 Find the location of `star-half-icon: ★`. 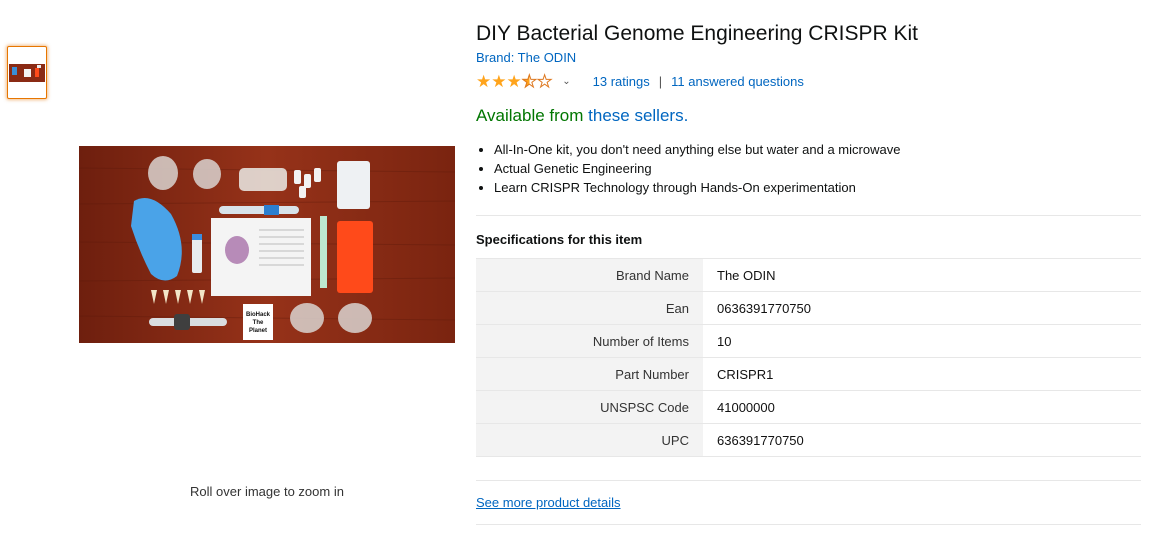

star-half-icon: ★ is located at coordinates (529, 81).